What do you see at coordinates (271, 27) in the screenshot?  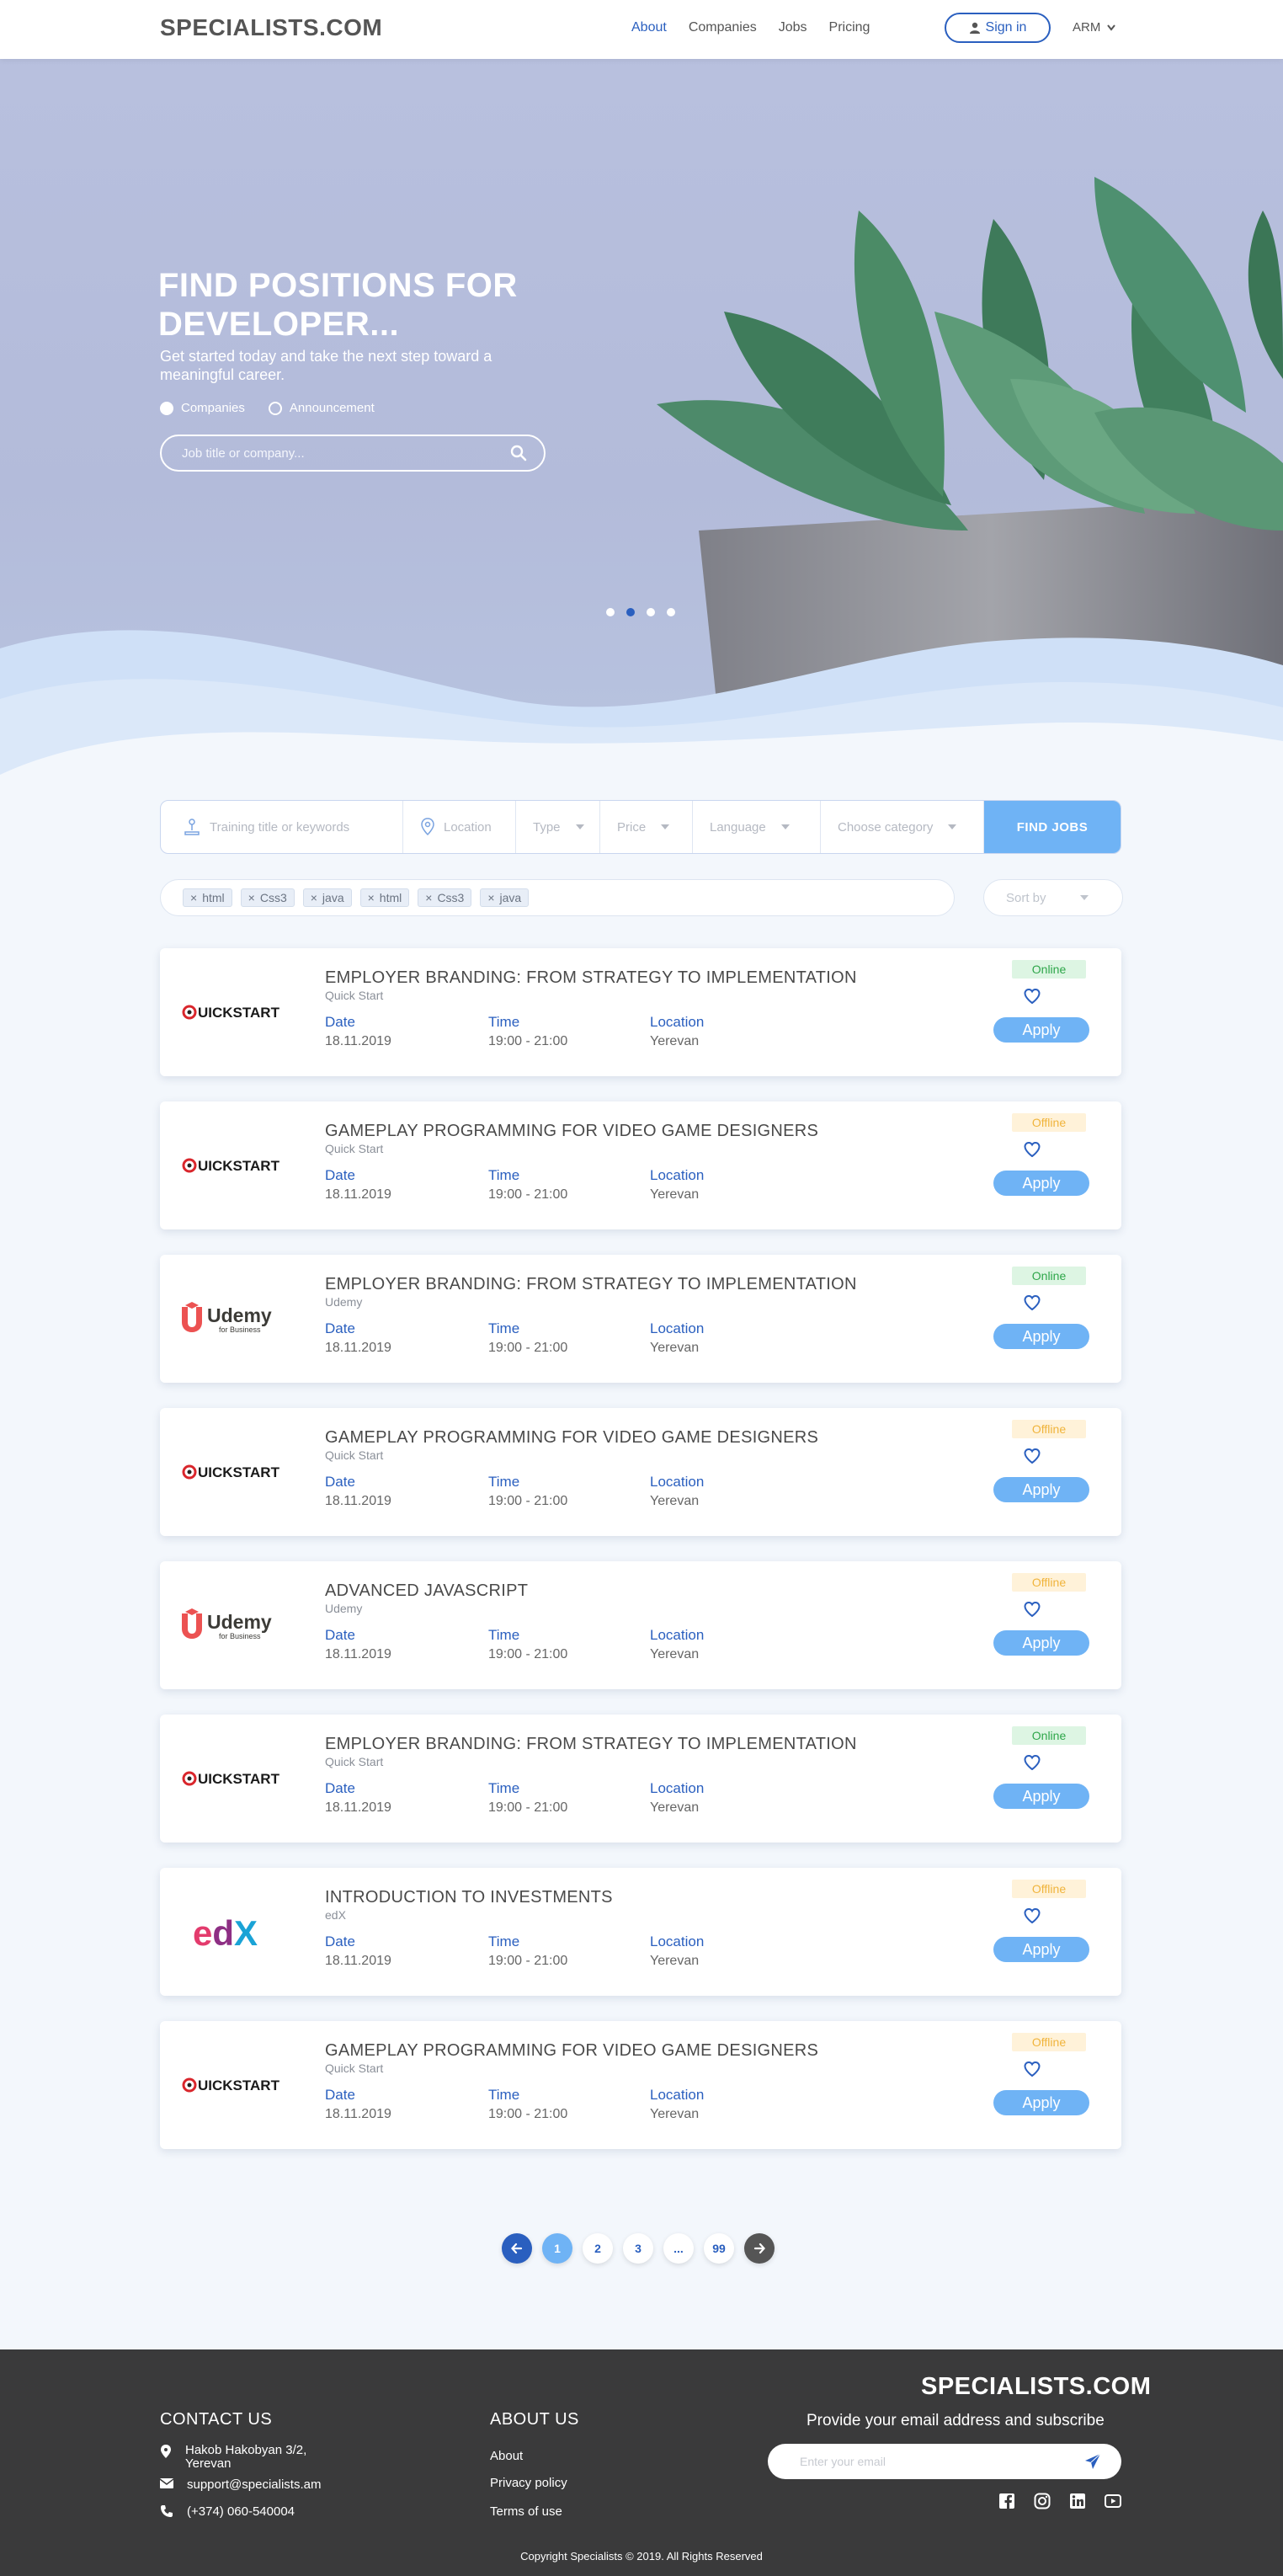 I see `site-logo: SPECIALISTS.COM` at bounding box center [271, 27].